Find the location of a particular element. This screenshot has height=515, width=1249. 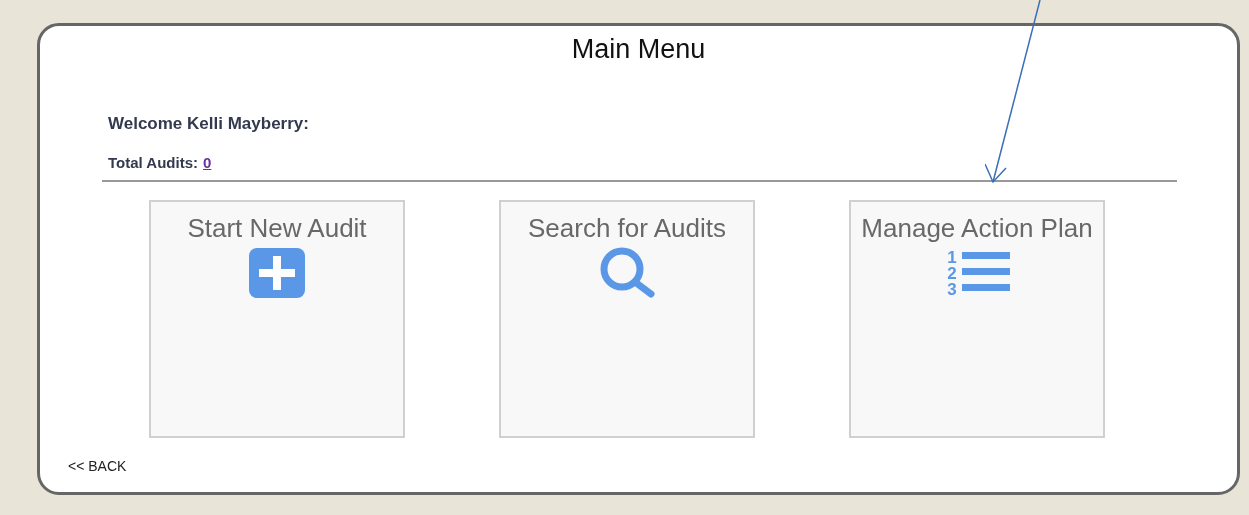

menu-tile: Manage Action Plan 1 2 3 is located at coordinates (977, 319).